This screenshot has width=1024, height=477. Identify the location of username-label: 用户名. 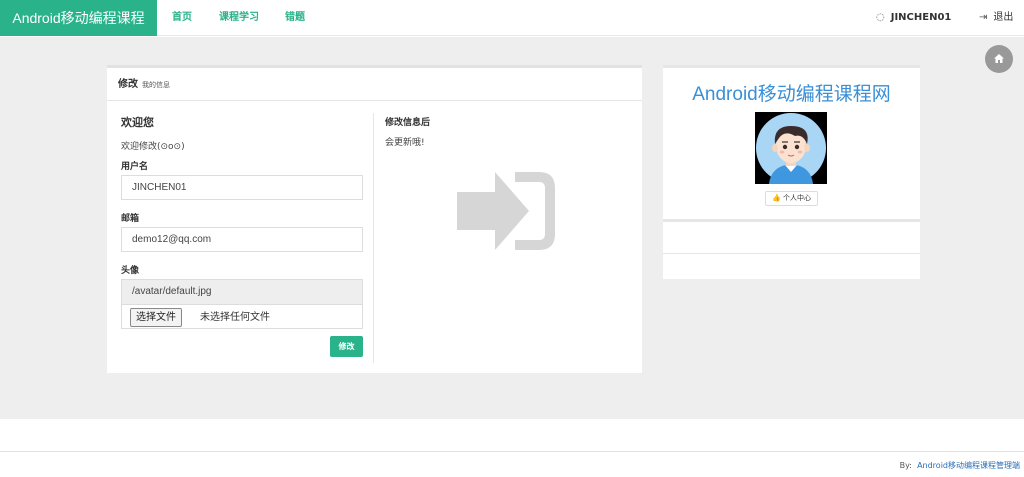
(135, 167).